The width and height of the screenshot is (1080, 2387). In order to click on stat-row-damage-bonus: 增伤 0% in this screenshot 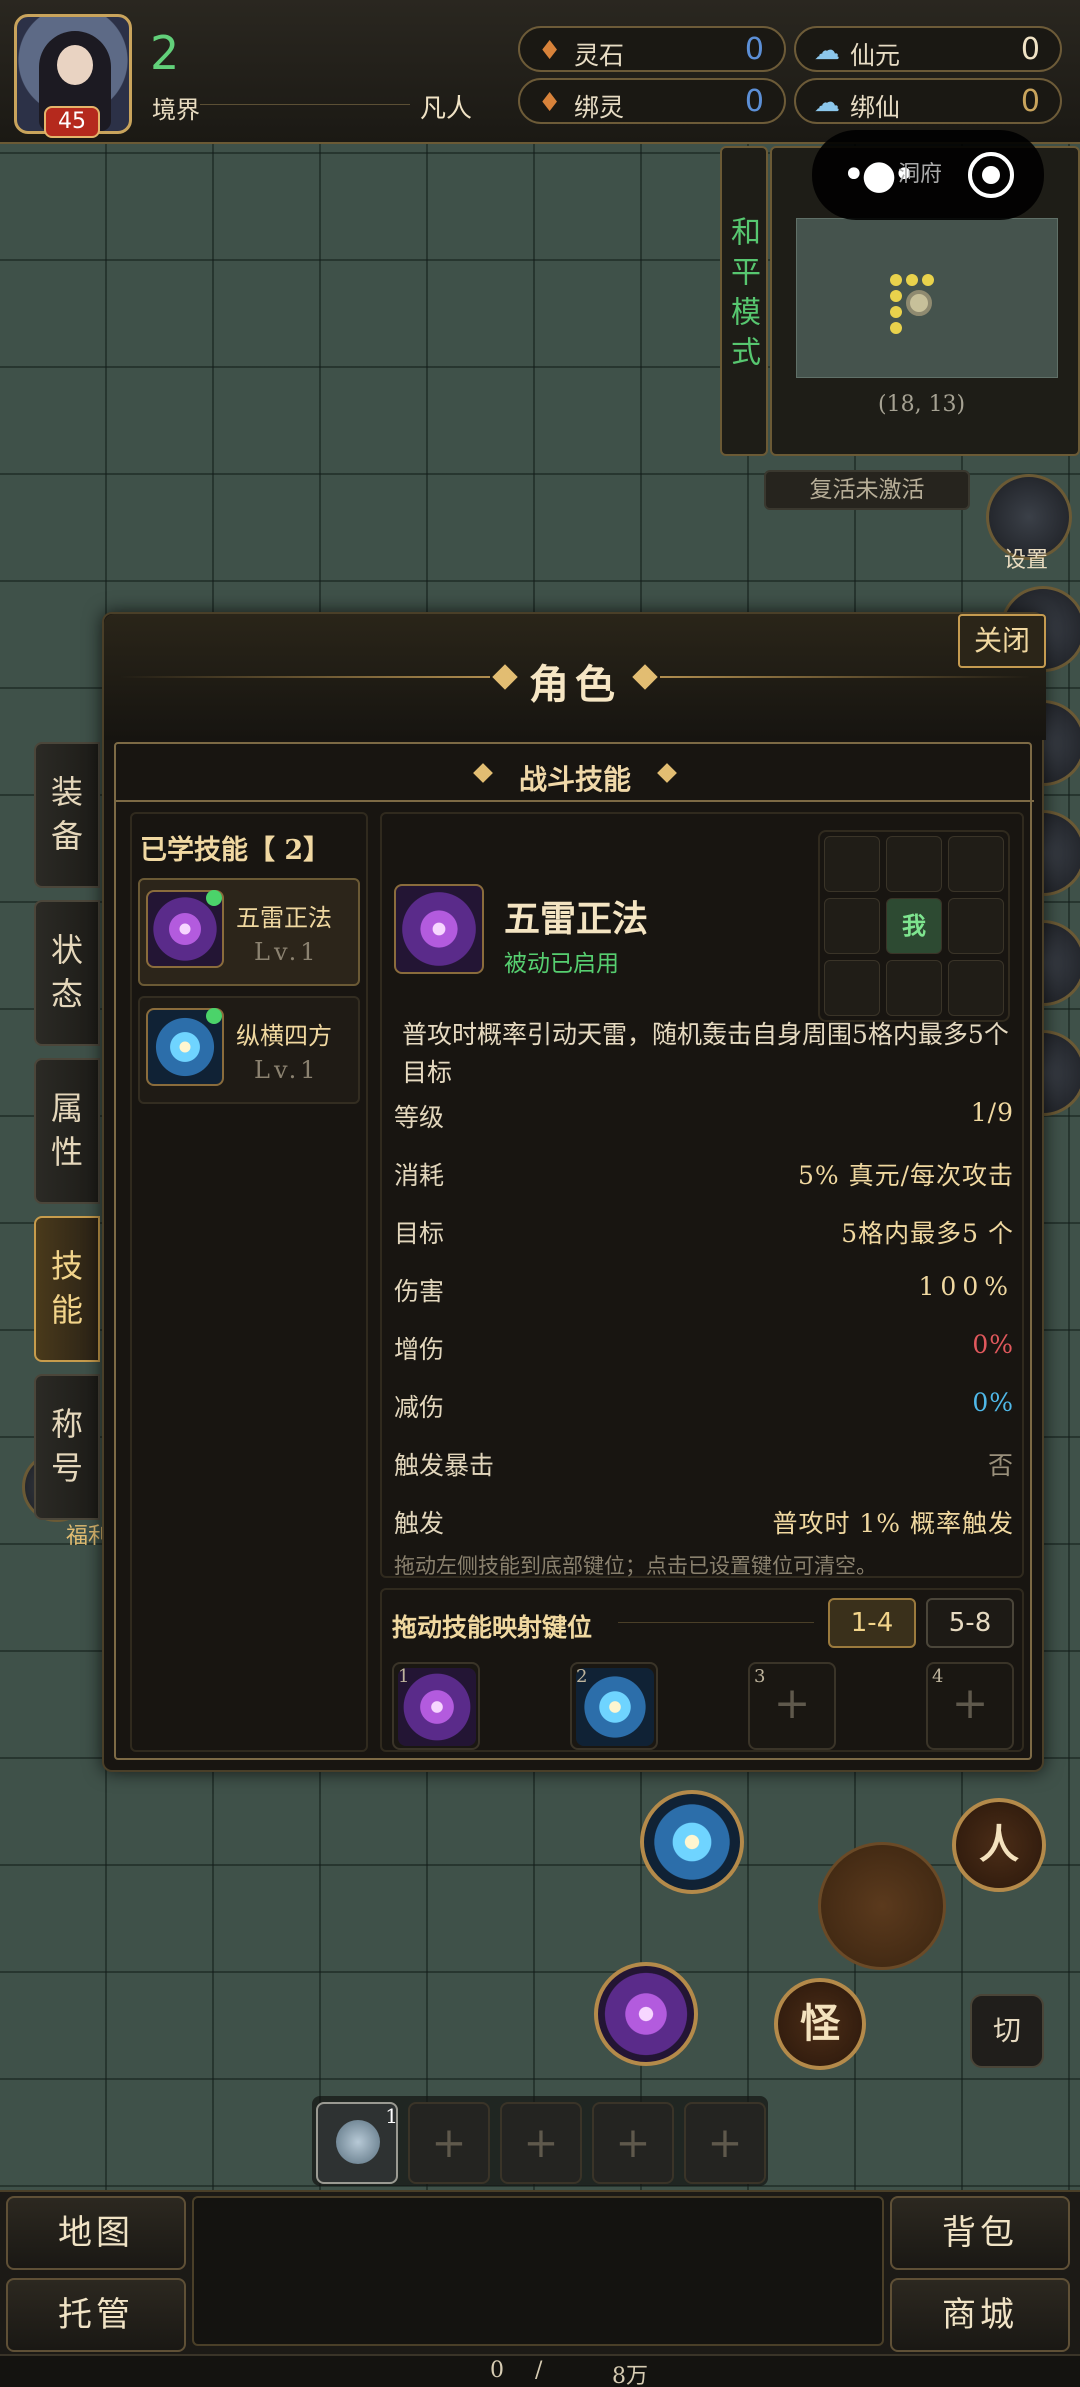, I will do `click(704, 1346)`.